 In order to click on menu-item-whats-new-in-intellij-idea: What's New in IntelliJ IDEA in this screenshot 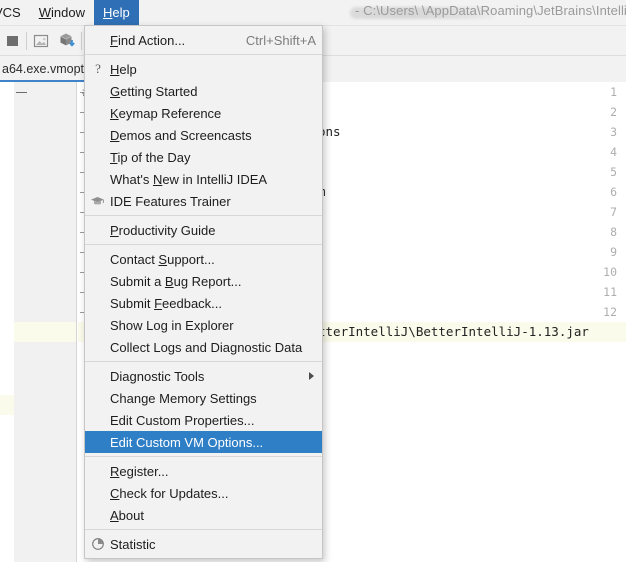, I will do `click(203, 179)`.